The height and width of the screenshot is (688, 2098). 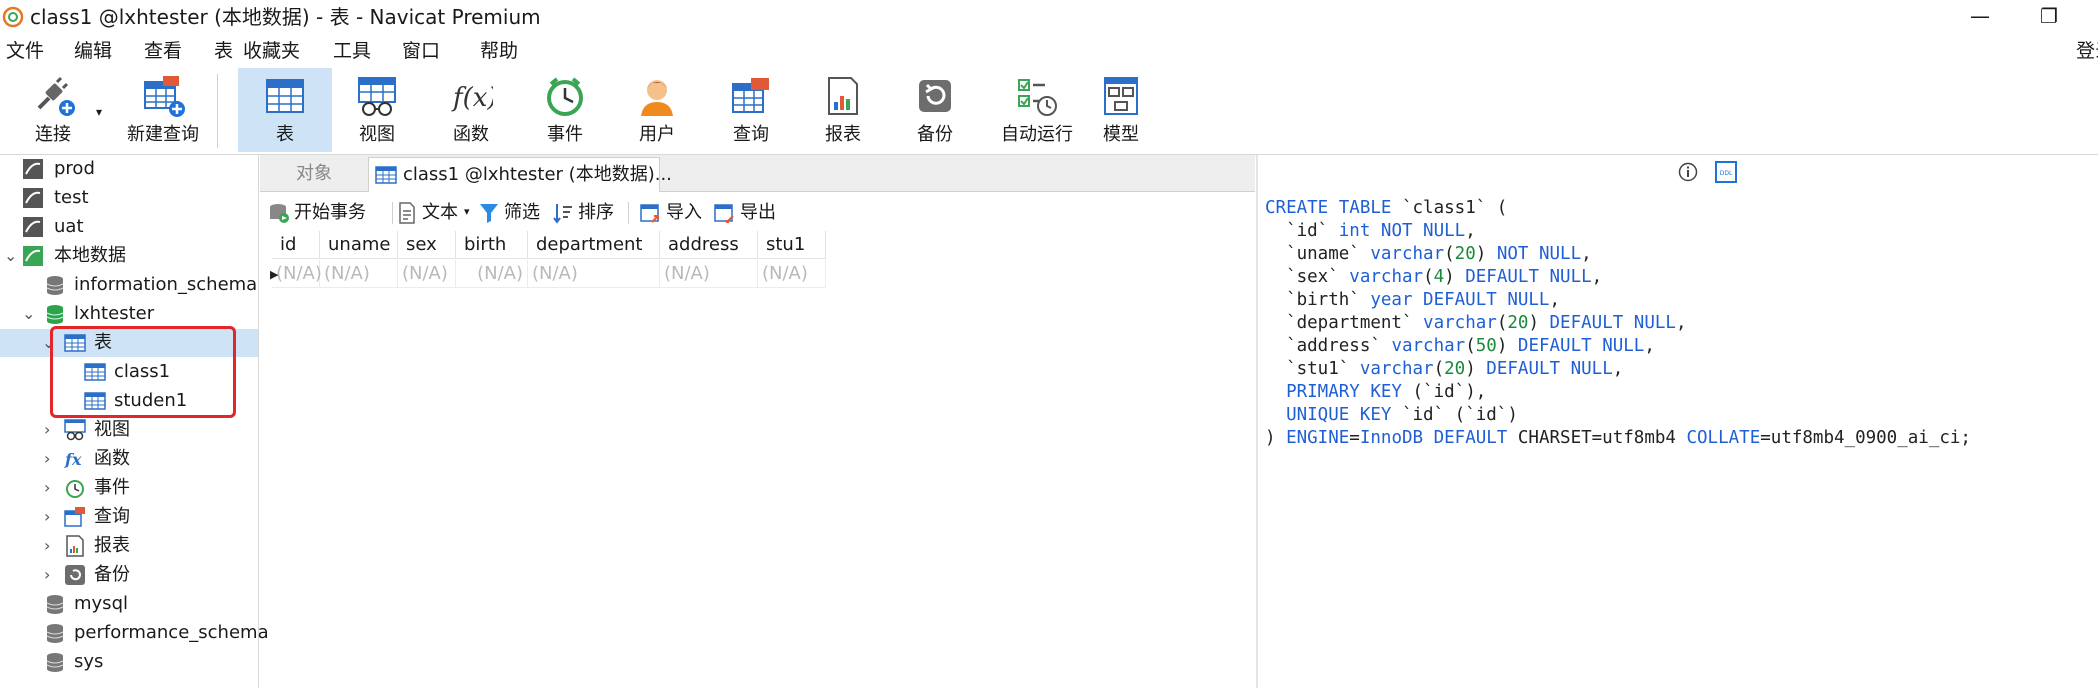 What do you see at coordinates (352, 51) in the screenshot?
I see `menu-tools: 工具` at bounding box center [352, 51].